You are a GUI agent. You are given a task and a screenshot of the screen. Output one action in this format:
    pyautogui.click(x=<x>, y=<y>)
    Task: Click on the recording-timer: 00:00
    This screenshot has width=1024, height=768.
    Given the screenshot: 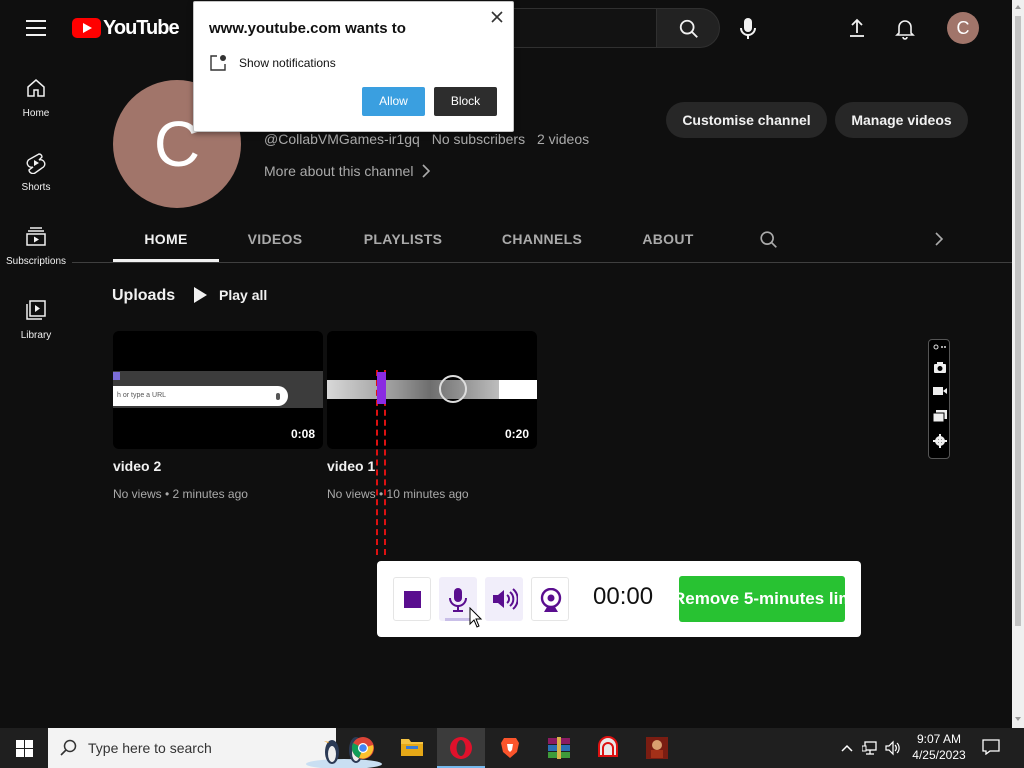 What is the action you would take?
    pyautogui.click(x=623, y=596)
    